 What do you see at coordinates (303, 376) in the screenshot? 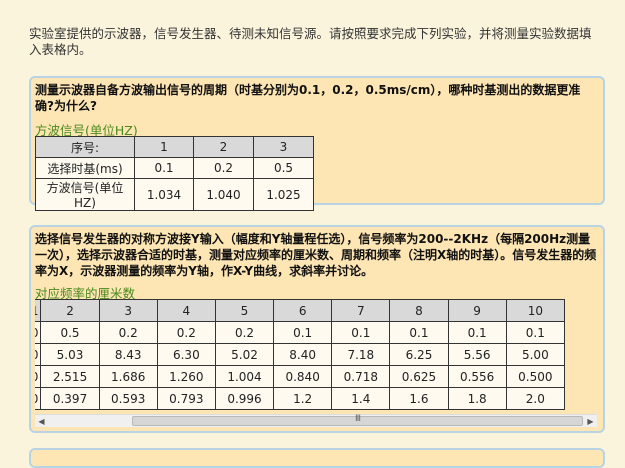
I see `table-cell: 0.840` at bounding box center [303, 376].